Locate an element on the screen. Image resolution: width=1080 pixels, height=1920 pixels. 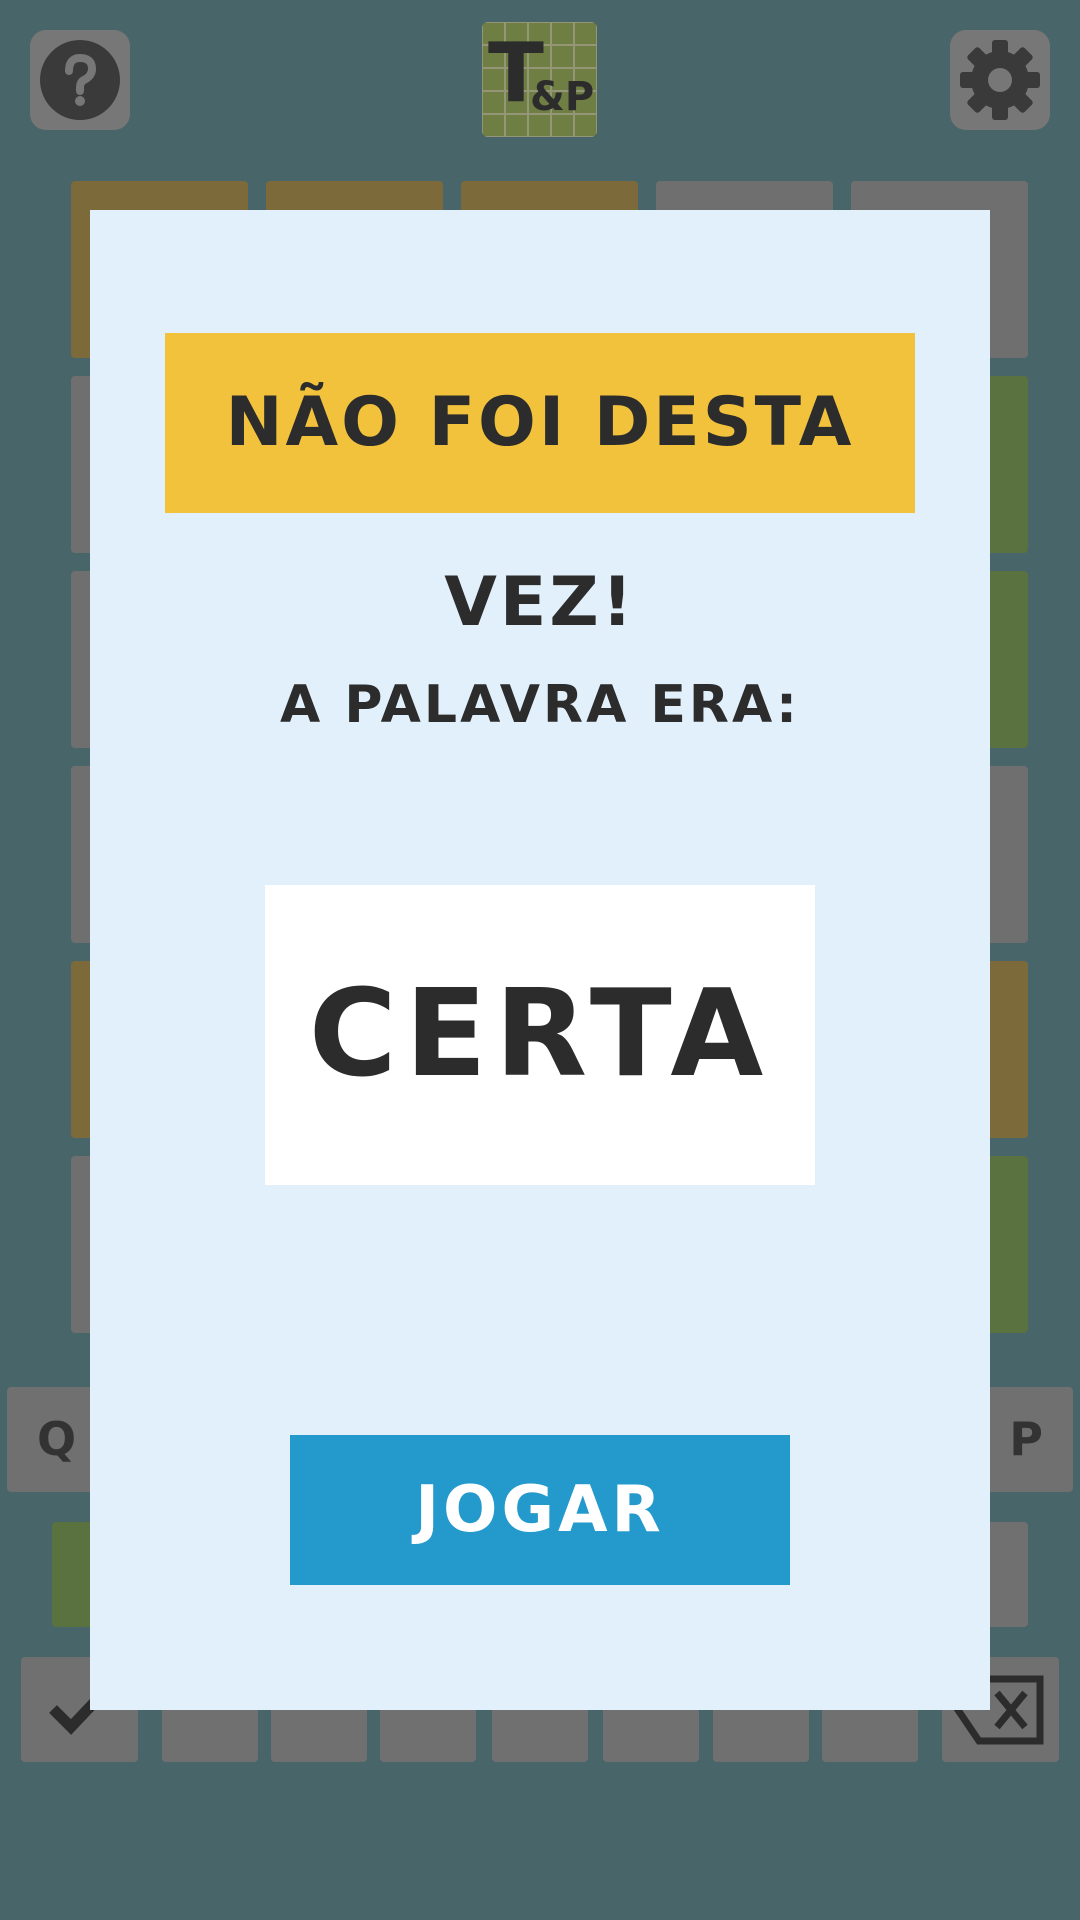
result-title: NÃO FOI DESTA VEZ! is located at coordinates (540, 487).